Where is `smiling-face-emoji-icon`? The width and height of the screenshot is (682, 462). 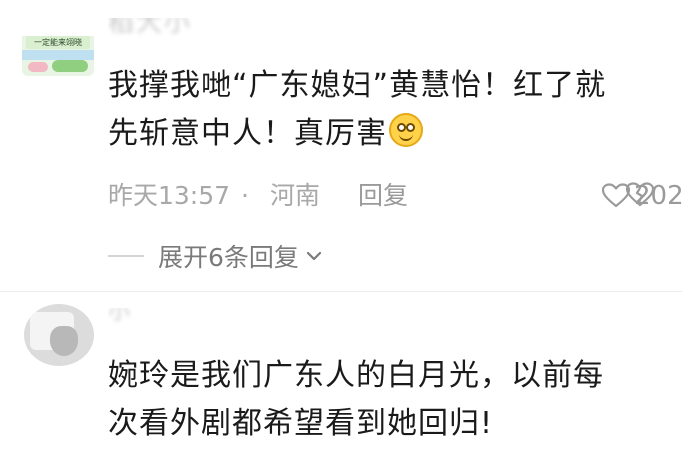 smiling-face-emoji-icon is located at coordinates (406, 130).